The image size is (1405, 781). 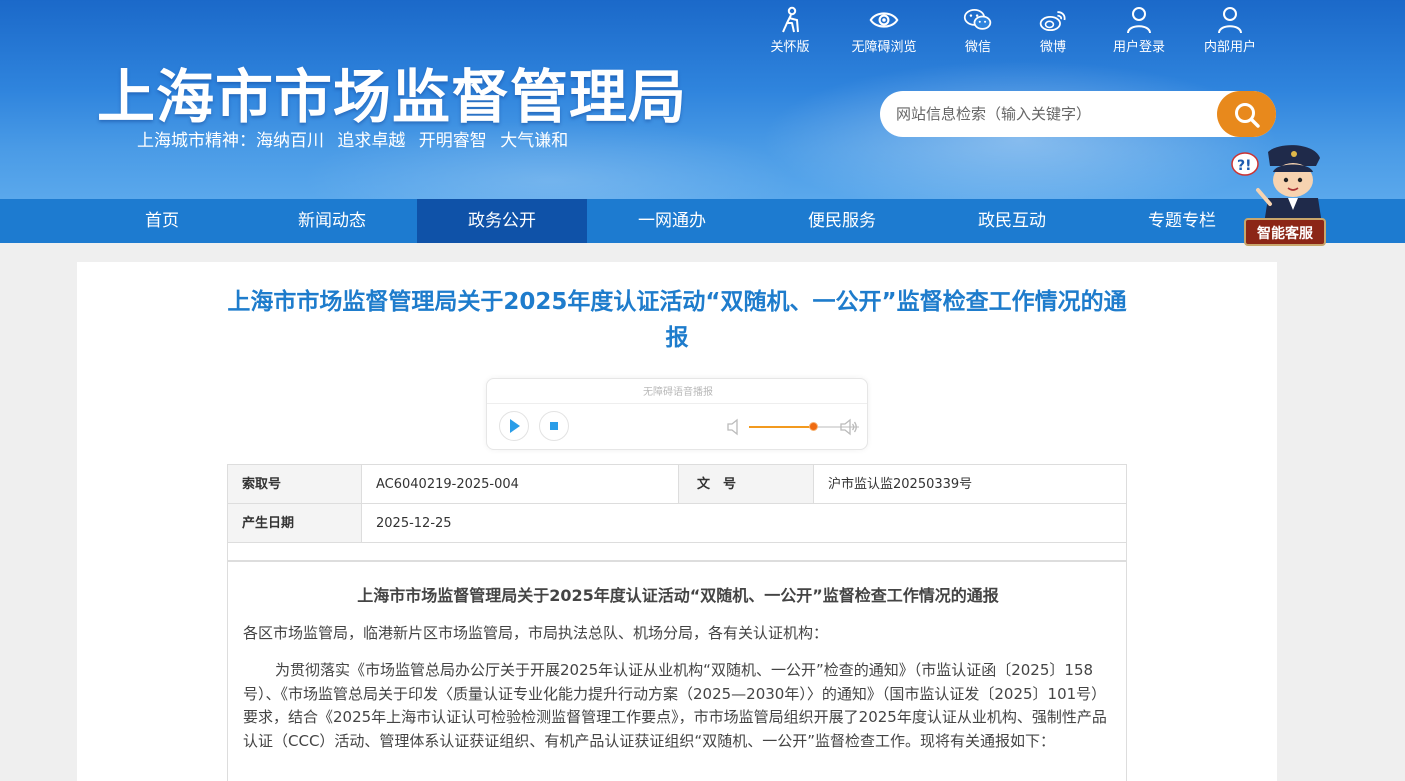 I want to click on nav-item-news: 新闻动态, so click(x=332, y=221).